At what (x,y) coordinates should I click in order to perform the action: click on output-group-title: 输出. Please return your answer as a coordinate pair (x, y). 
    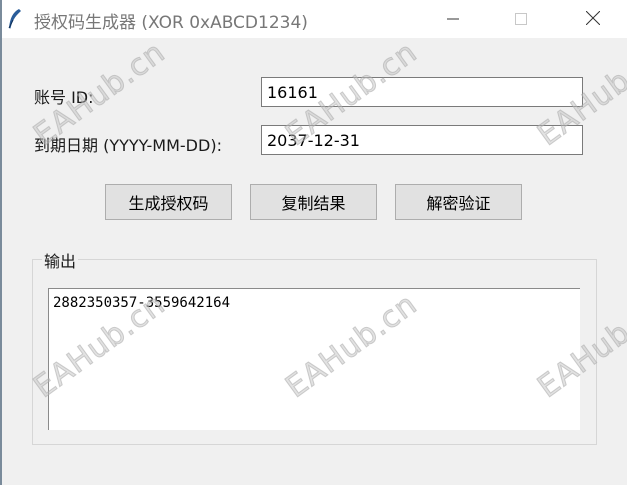
    Looking at the image, I should click on (60, 260).